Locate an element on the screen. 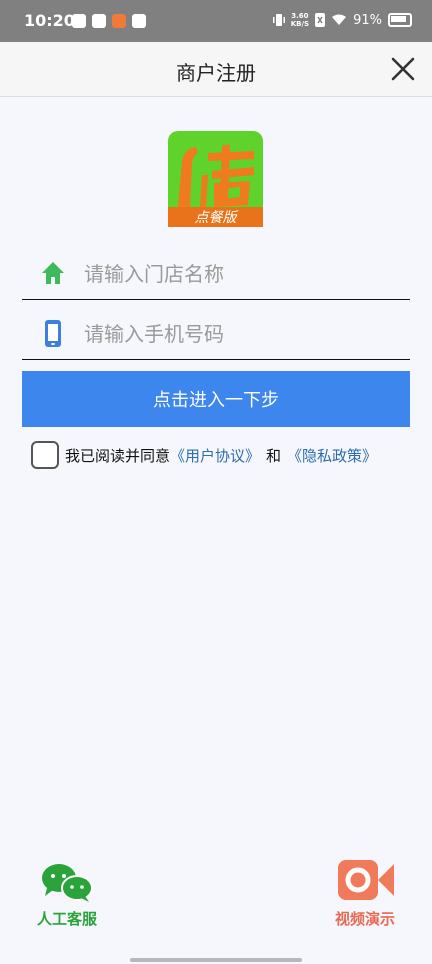 The height and width of the screenshot is (964, 432). notification-icons is located at coordinates (109, 21).